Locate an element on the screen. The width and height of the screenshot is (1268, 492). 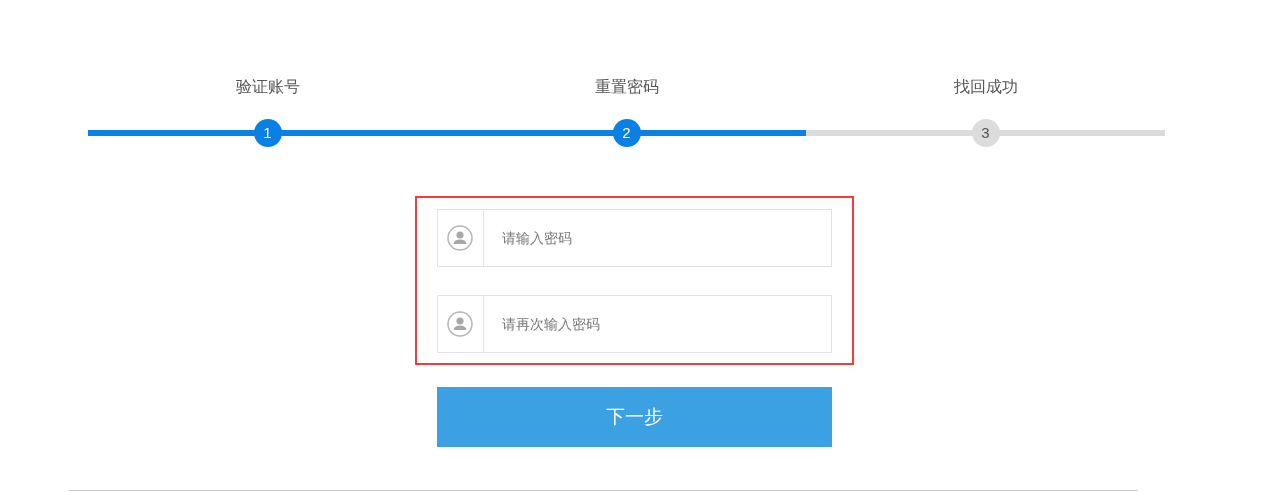
step-label: 验证账号 is located at coordinates (267, 87).